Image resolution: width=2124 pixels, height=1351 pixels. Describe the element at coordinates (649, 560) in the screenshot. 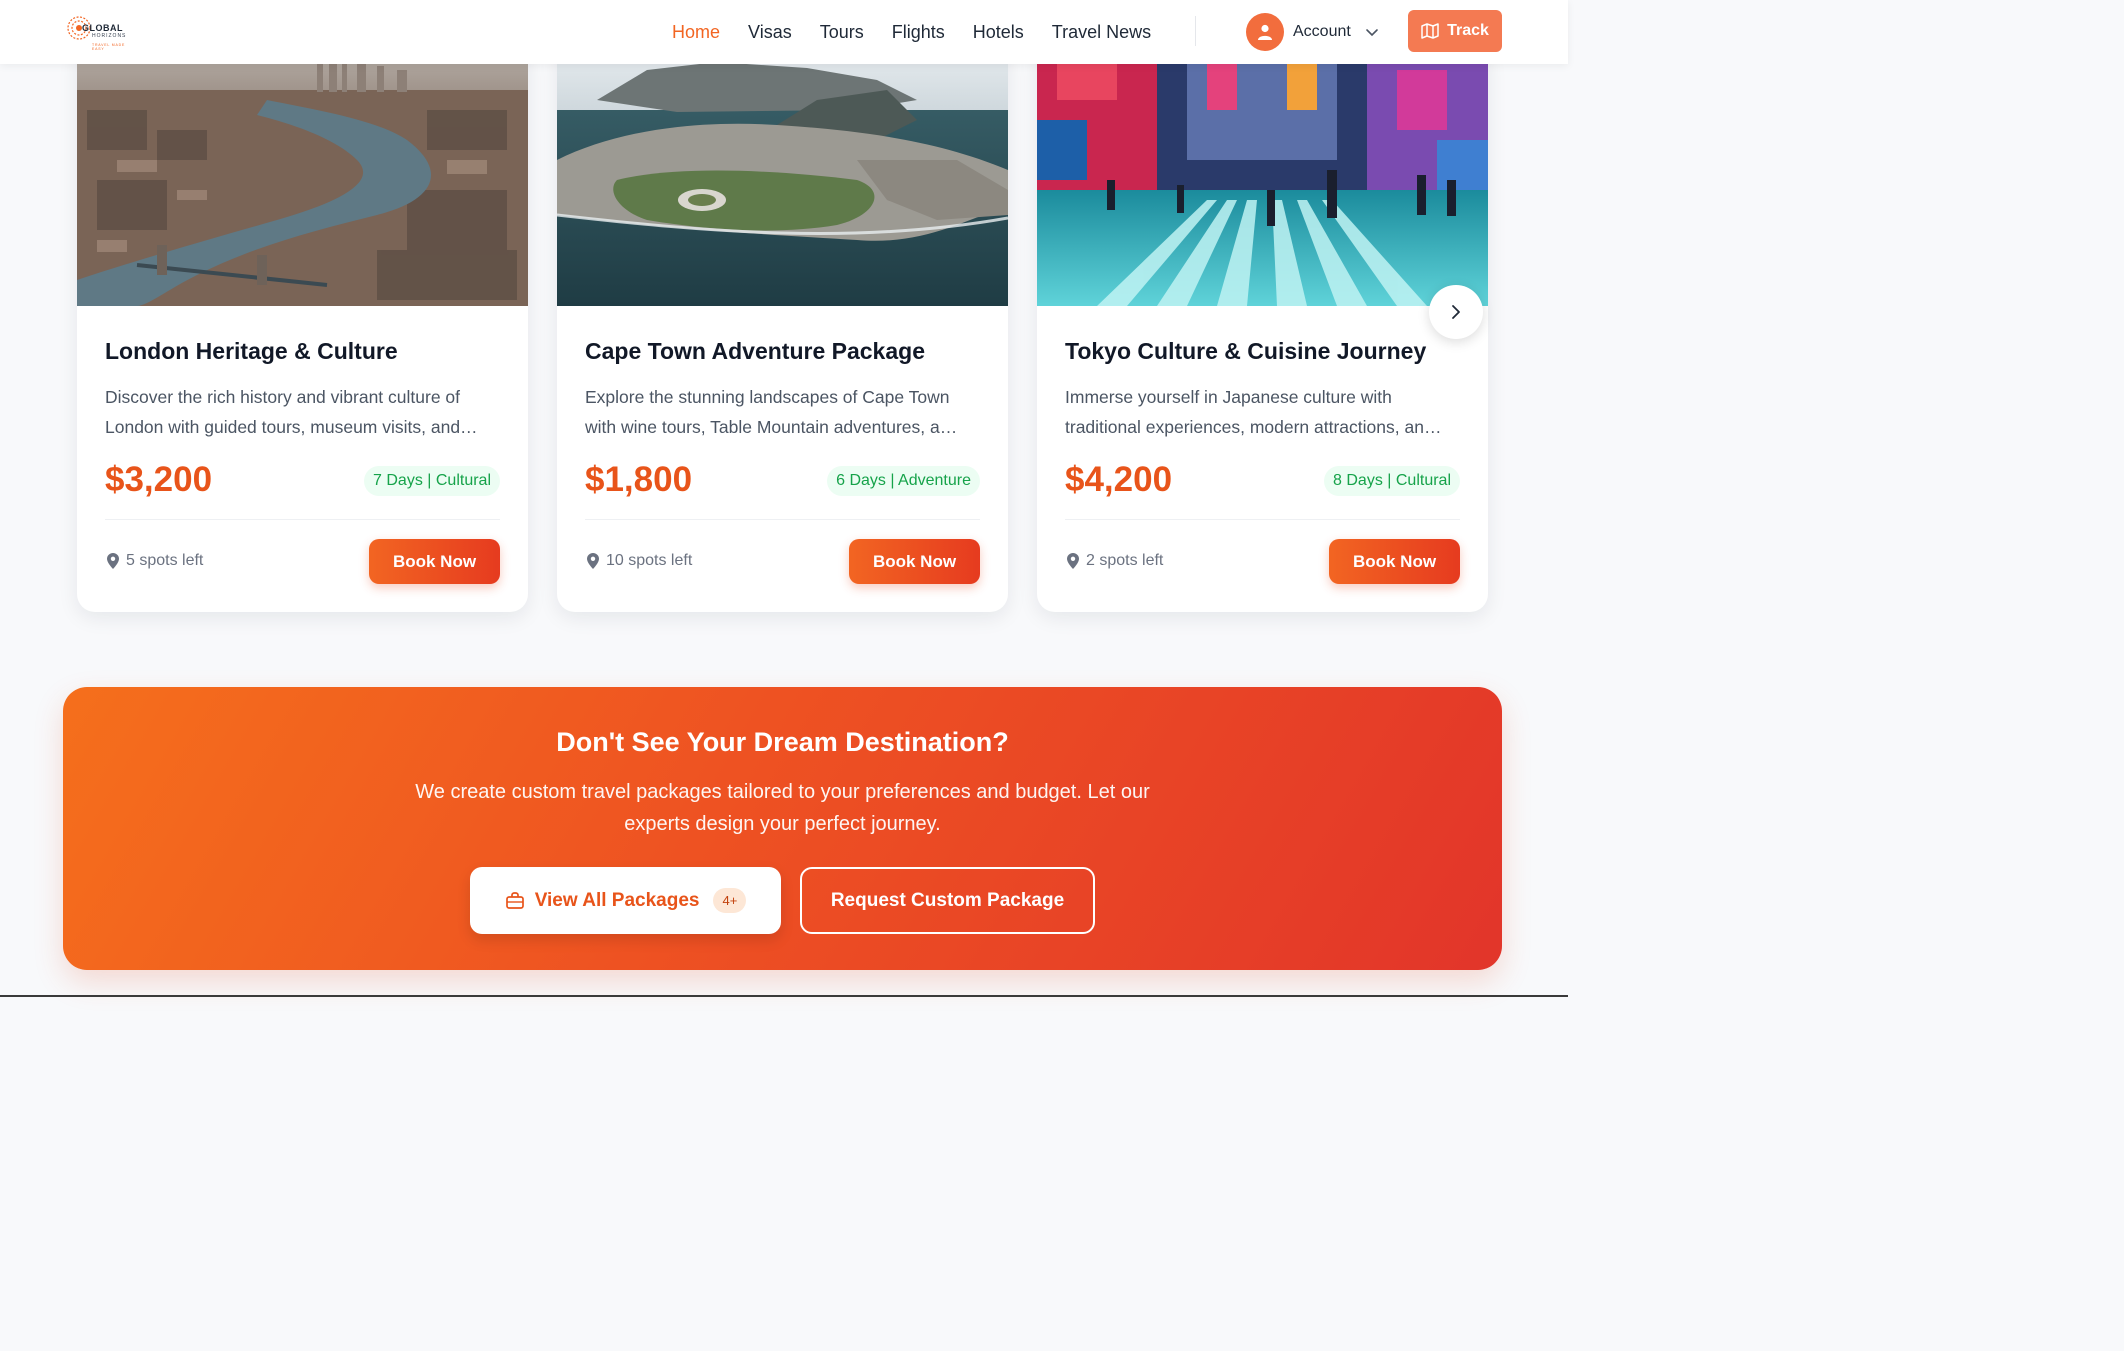

I see `spots-left-text: 10 spots left` at that location.